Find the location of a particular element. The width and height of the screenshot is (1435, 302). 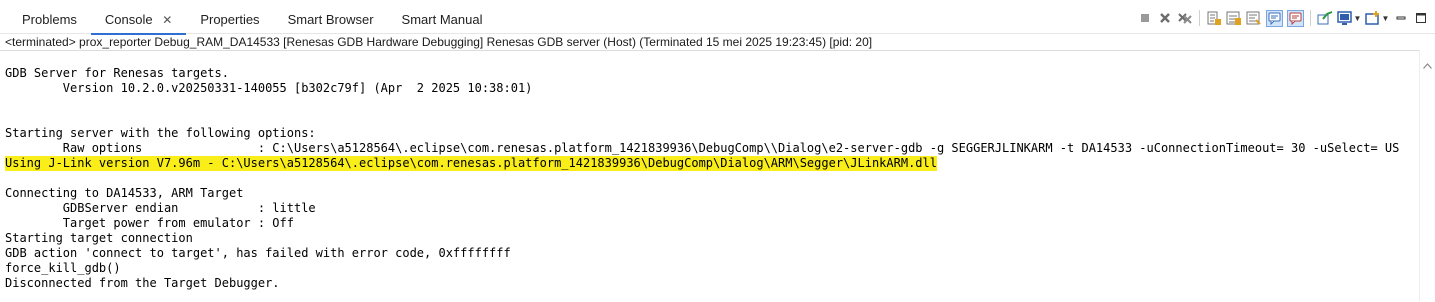

show-on-stdout-change-icon is located at coordinates (1274, 18).